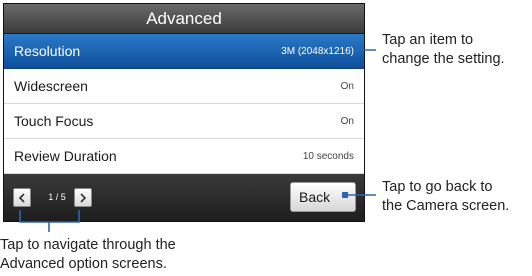 This screenshot has height=276, width=532. What do you see at coordinates (184, 86) in the screenshot?
I see `setting-row-widescreen: Widescreen On` at bounding box center [184, 86].